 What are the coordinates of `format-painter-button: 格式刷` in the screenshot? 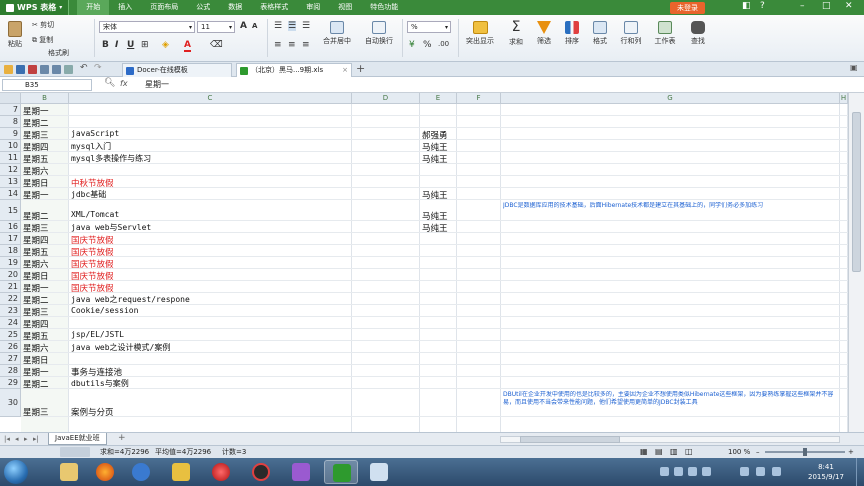 It's located at (58, 53).